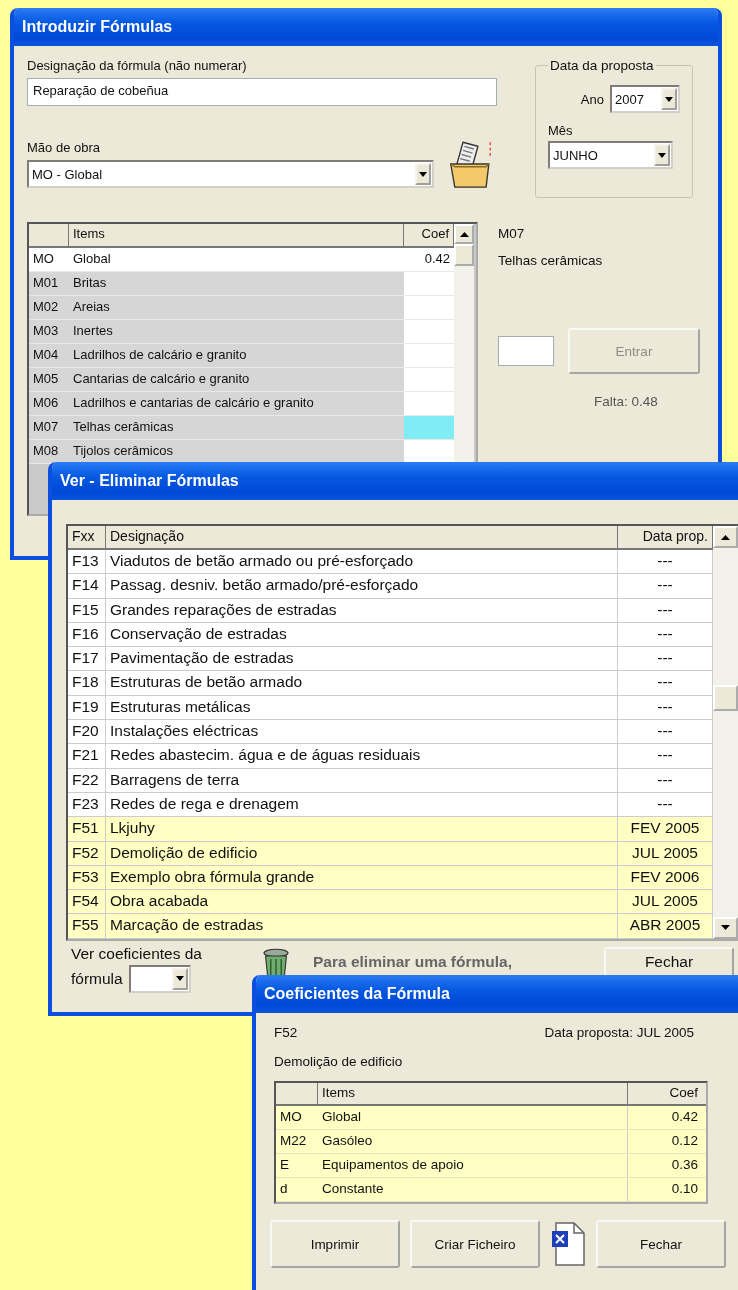 This screenshot has width=738, height=1290. What do you see at coordinates (46, 355) in the screenshot?
I see `table-cell-text: M04` at bounding box center [46, 355].